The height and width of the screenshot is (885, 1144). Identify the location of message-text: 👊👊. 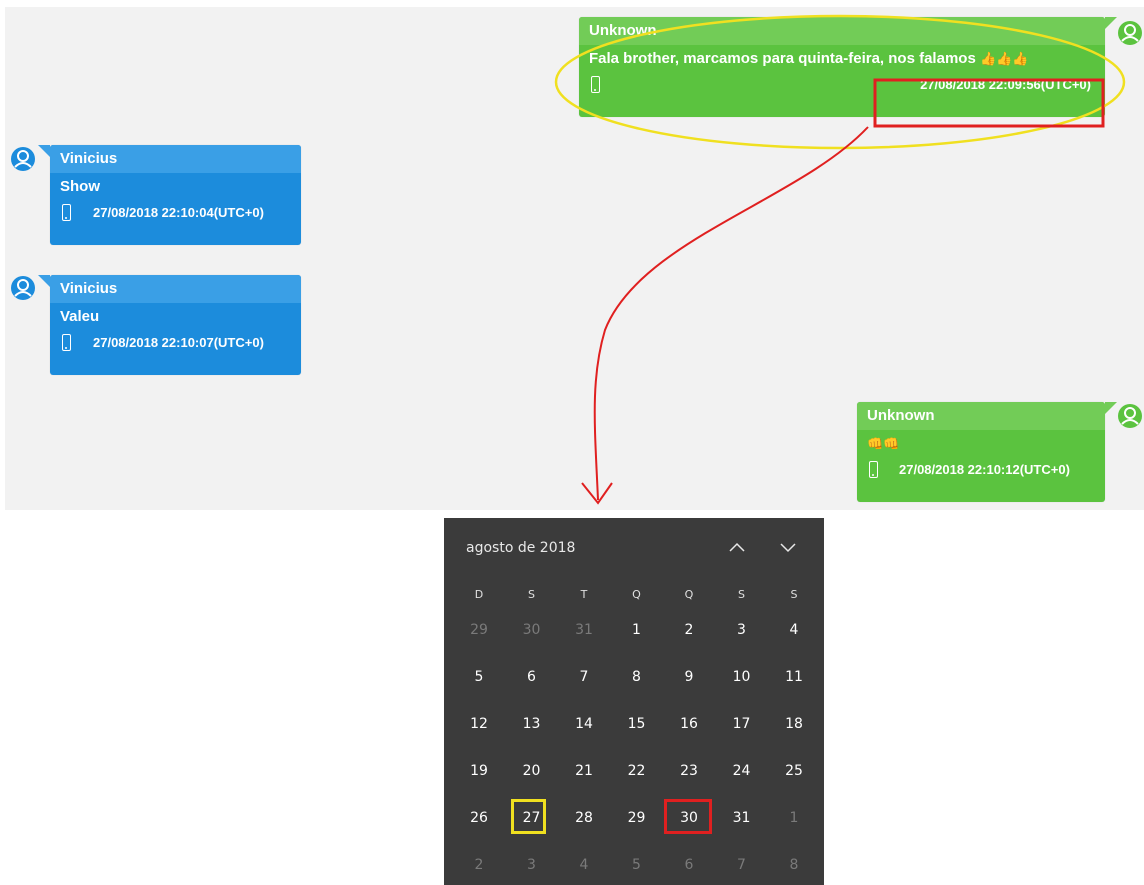
(883, 443).